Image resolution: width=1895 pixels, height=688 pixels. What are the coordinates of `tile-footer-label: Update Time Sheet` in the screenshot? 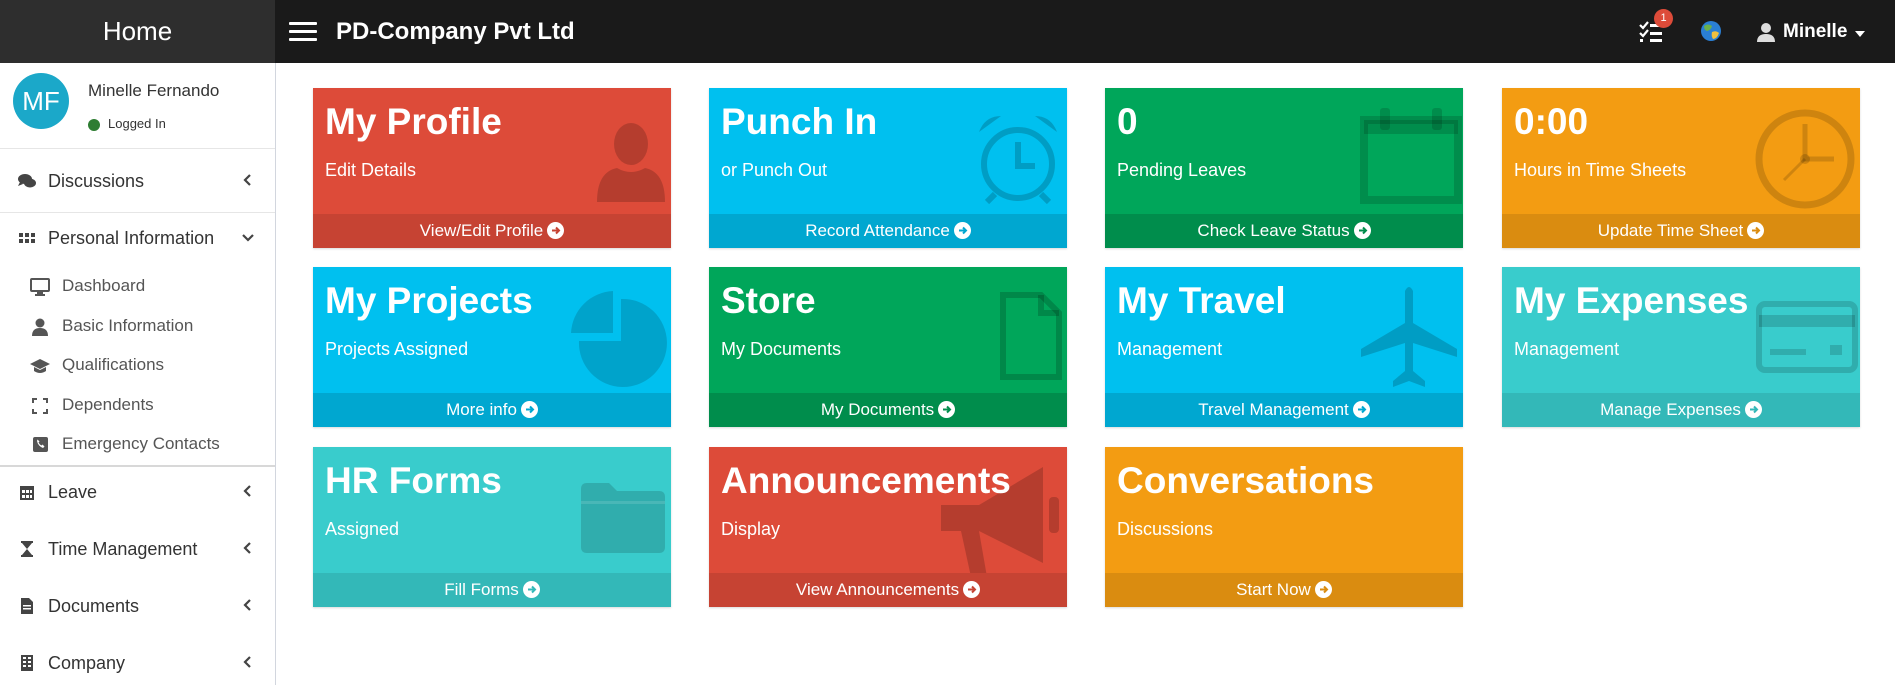 It's located at (1670, 230).